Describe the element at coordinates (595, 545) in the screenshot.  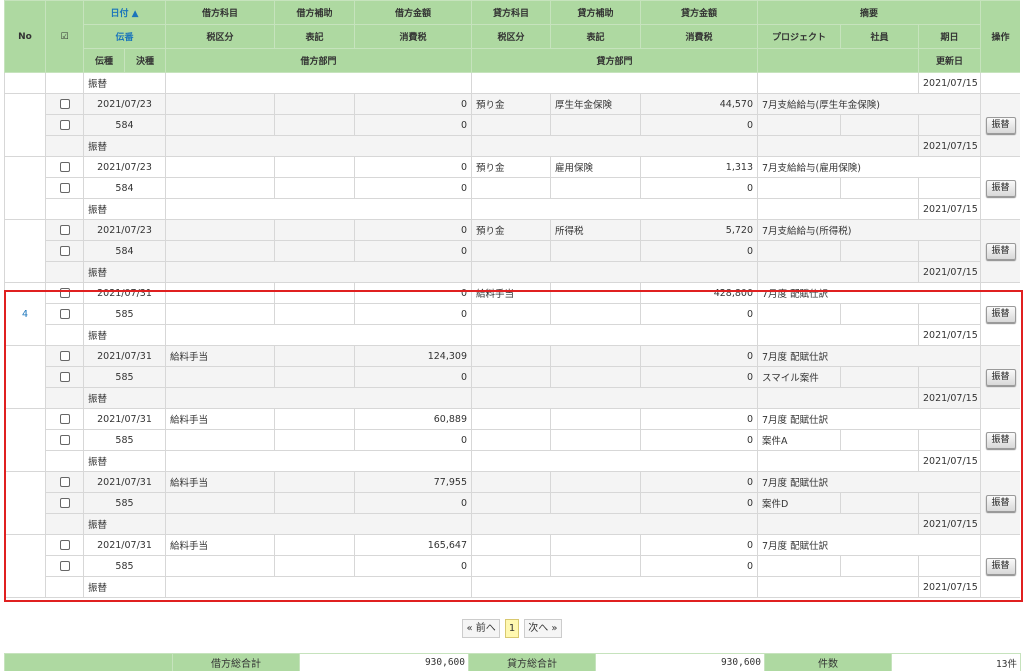
I see `entry-credit-sub` at that location.